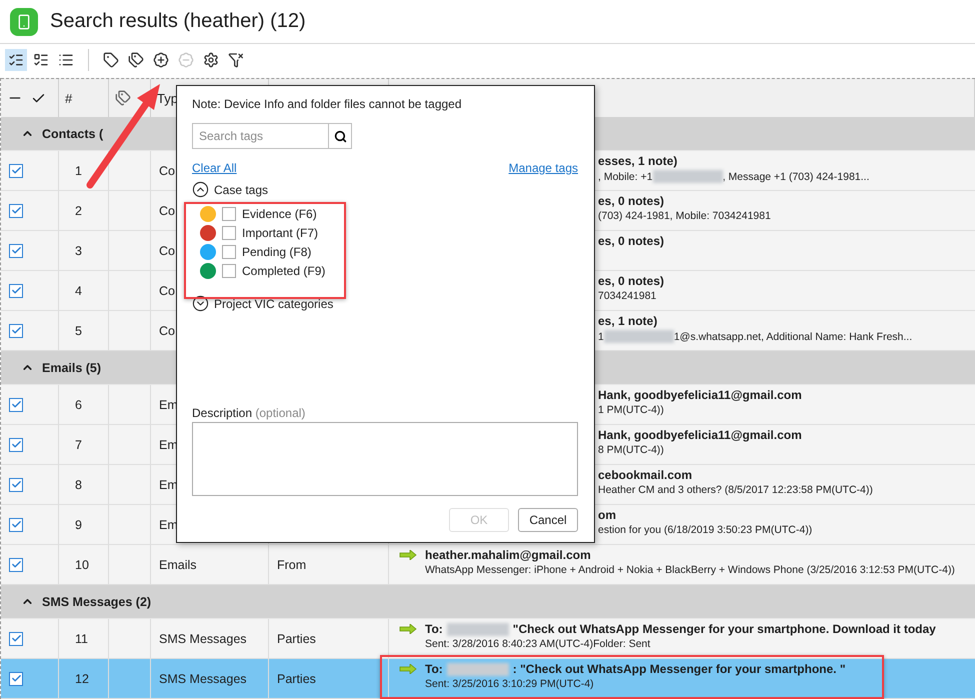 This screenshot has width=975, height=699. What do you see at coordinates (680, 629) in the screenshot?
I see `result-title: To: "Check out WhatsApp Messenger for your smartphone. Download it today` at bounding box center [680, 629].